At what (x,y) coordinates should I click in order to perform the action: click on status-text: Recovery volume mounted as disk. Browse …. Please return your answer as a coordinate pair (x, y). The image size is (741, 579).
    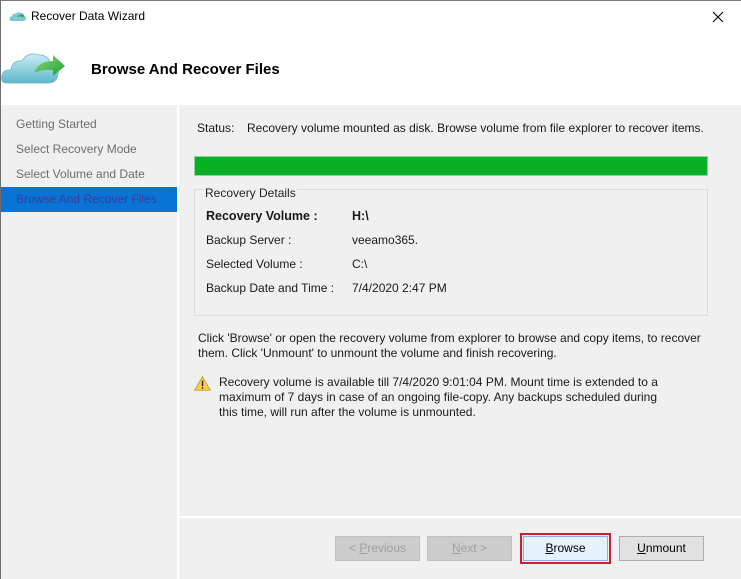
    Looking at the image, I should click on (475, 128).